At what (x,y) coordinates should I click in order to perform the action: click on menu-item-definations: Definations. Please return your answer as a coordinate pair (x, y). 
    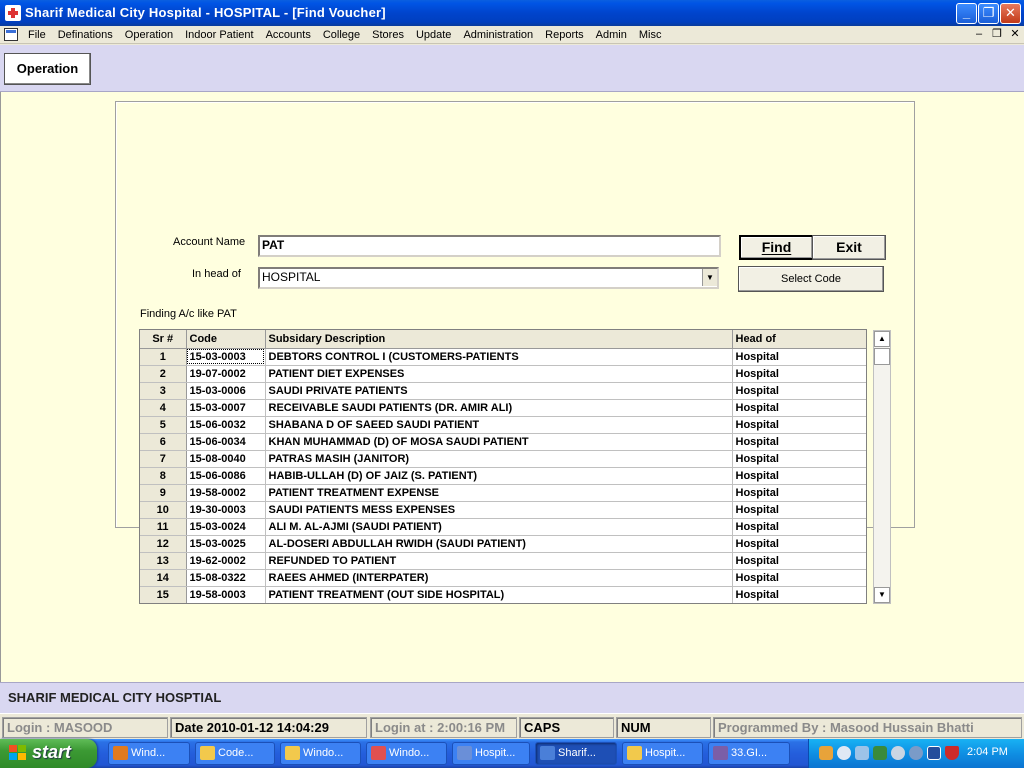
    Looking at the image, I should click on (85, 35).